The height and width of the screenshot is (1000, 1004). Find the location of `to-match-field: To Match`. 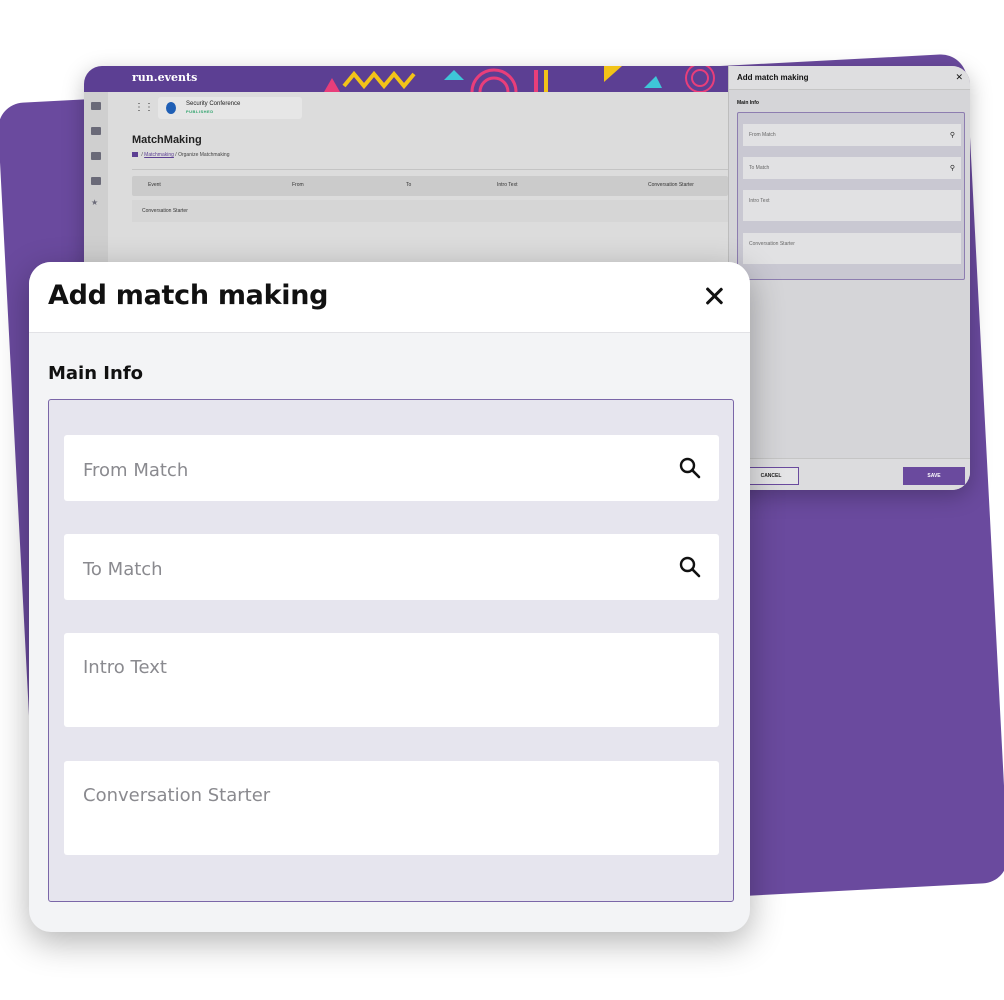

to-match-field: To Match is located at coordinates (391, 567).